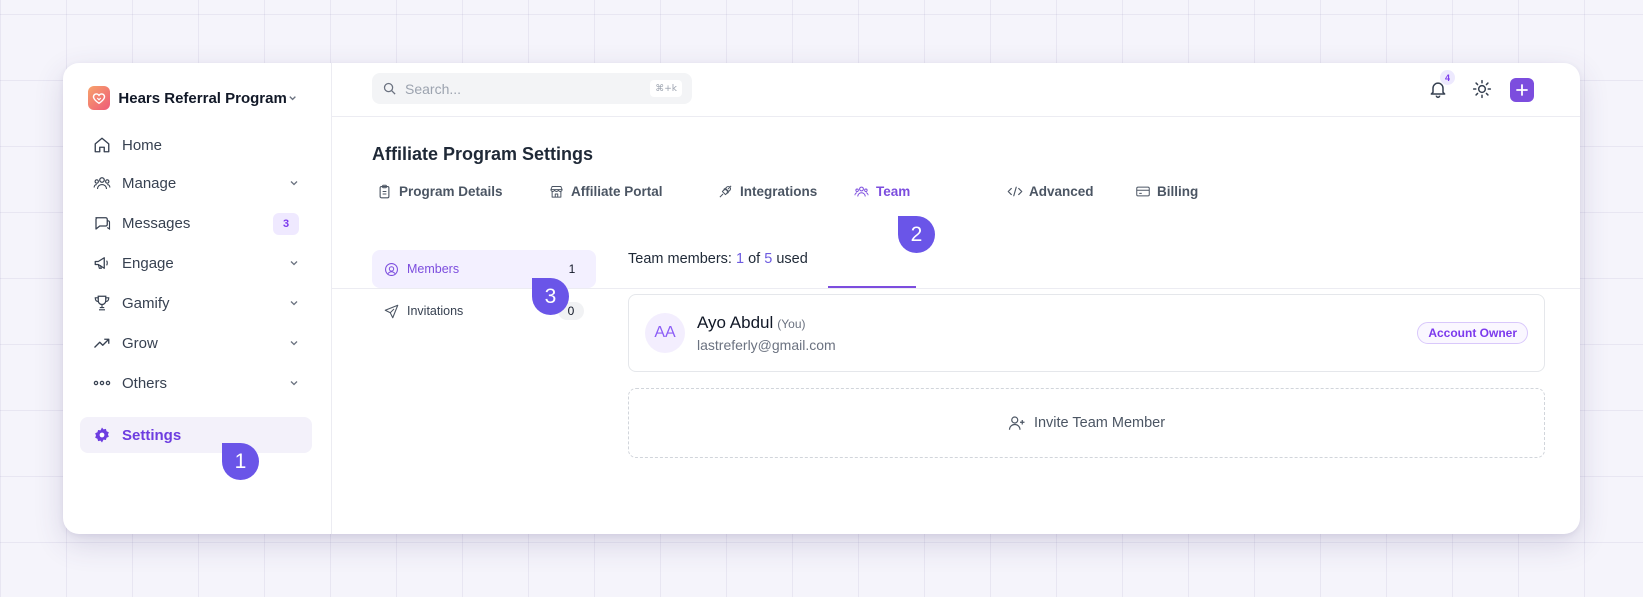  I want to click on tabs-divider, so click(956, 288).